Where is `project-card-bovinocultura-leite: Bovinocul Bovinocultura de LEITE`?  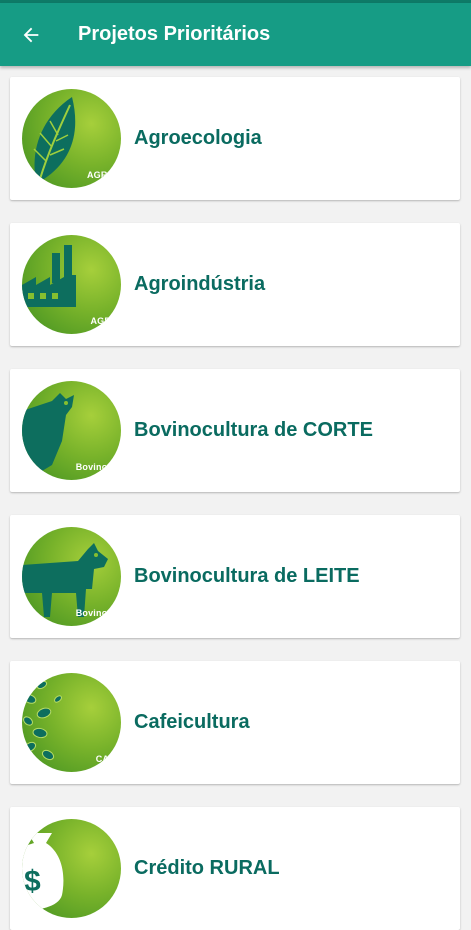 project-card-bovinocultura-leite: Bovinocul Bovinocultura de LEITE is located at coordinates (235, 576).